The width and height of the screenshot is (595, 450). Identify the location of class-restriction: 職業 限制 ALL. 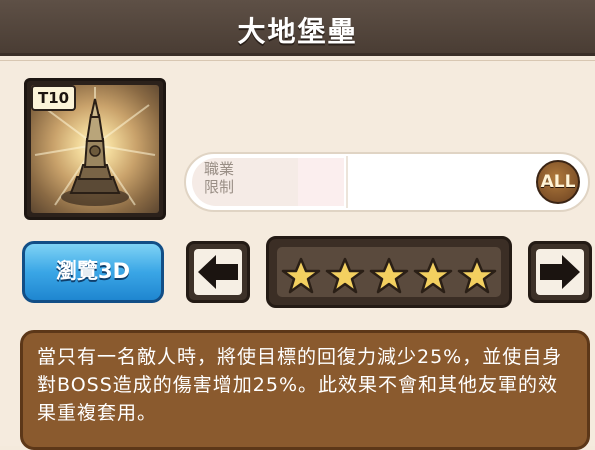
(387, 182).